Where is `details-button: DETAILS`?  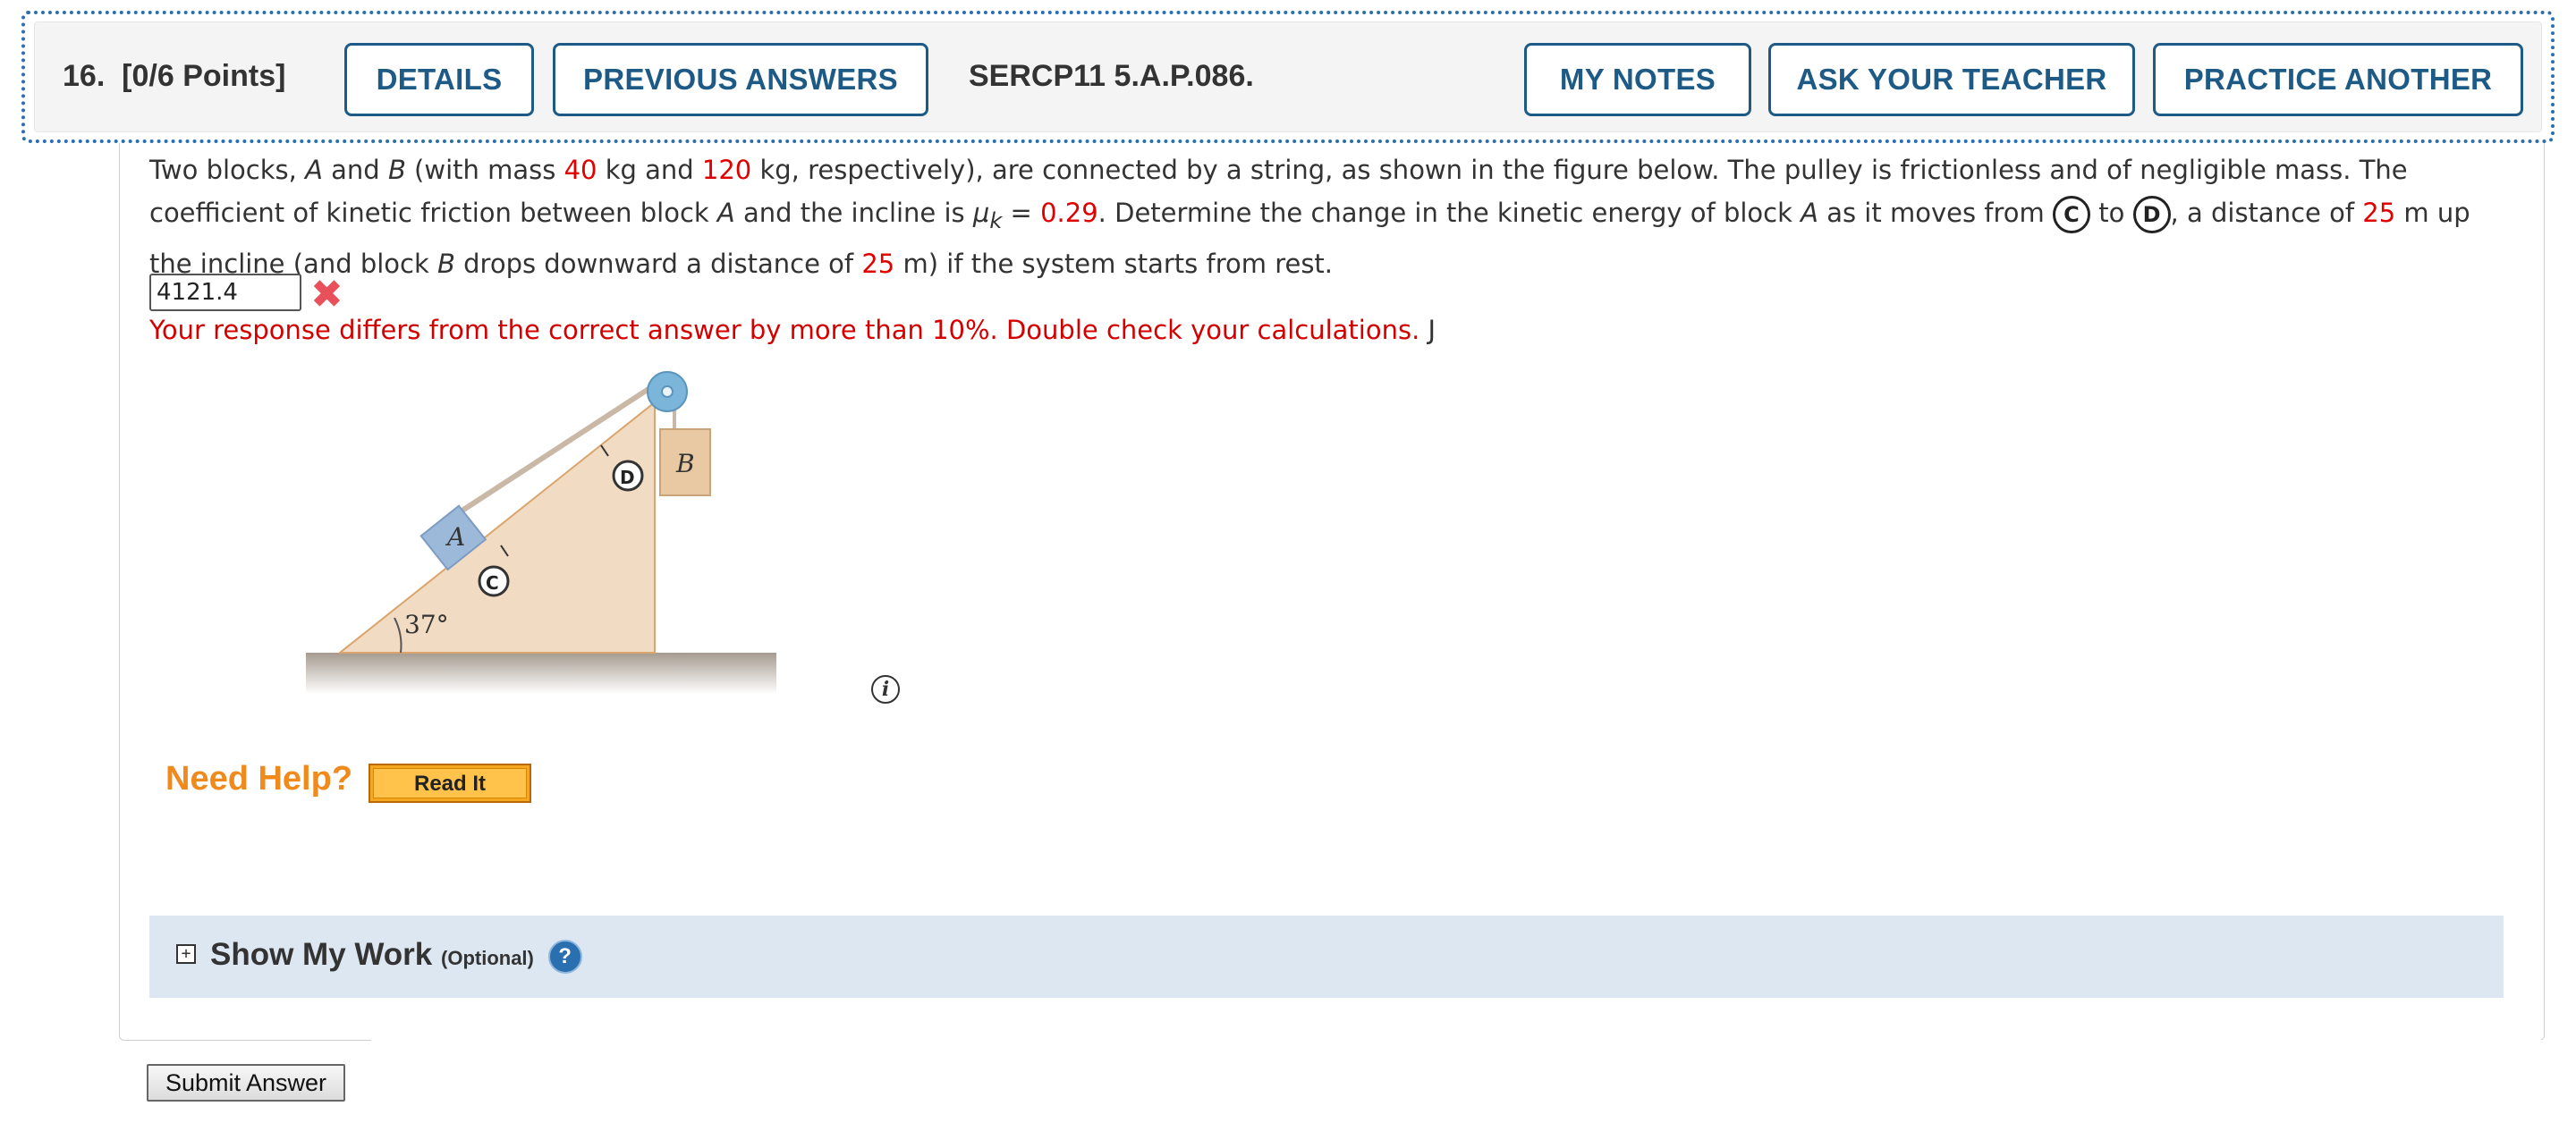
details-button: DETAILS is located at coordinates (439, 80).